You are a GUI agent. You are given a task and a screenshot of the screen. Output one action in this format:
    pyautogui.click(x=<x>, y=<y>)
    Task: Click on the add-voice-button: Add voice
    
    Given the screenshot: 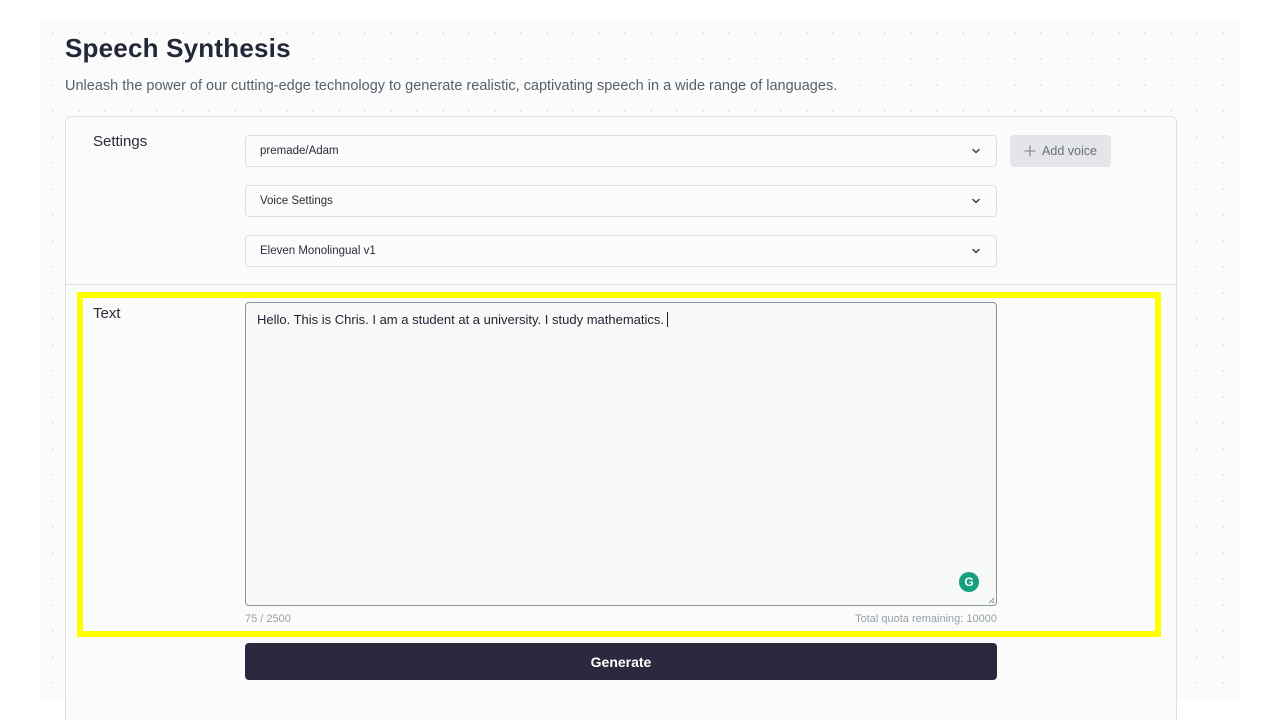 What is the action you would take?
    pyautogui.click(x=1060, y=151)
    